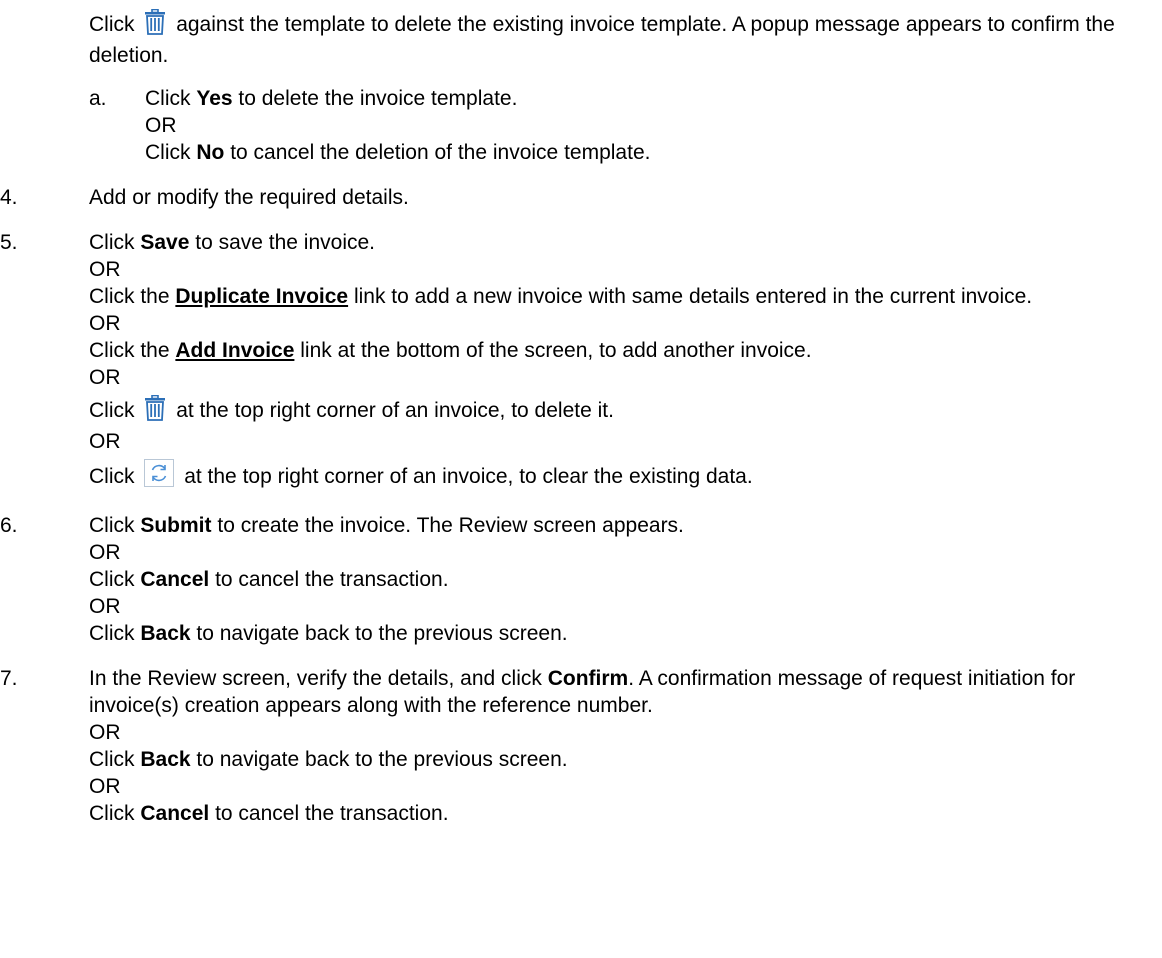 Image resolution: width=1162 pixels, height=958 pixels. What do you see at coordinates (610, 579) in the screenshot?
I see `step-6-cancel-line: Click Cancel to cancel the transaction.` at bounding box center [610, 579].